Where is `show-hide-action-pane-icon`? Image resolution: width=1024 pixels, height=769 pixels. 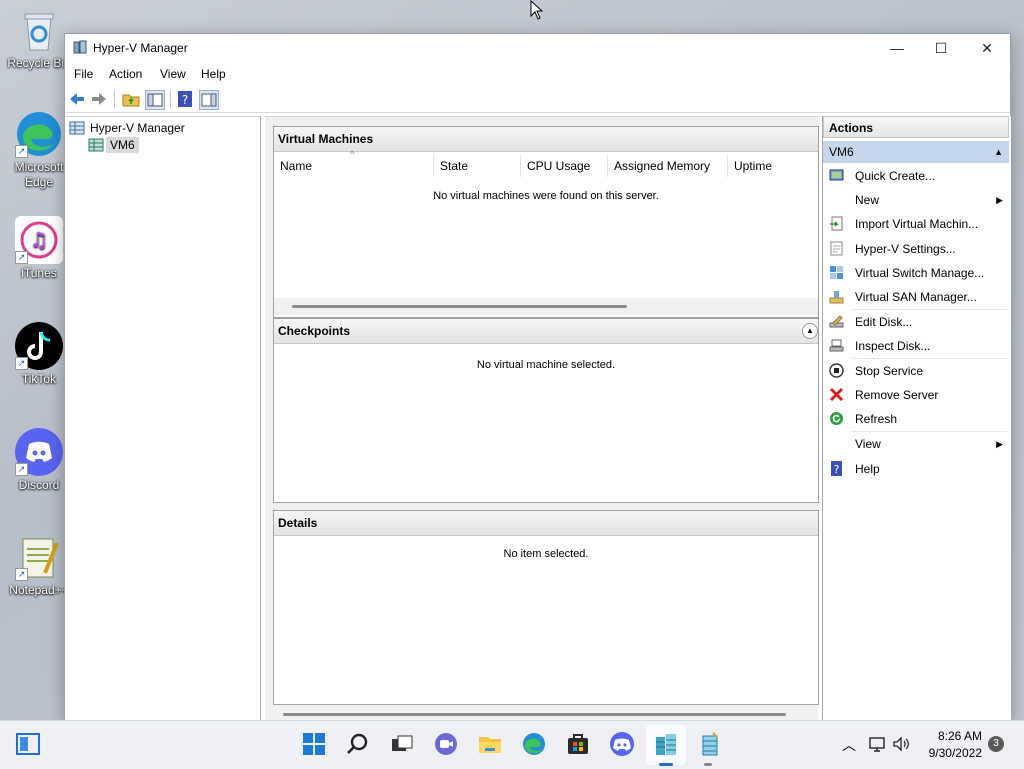 show-hide-action-pane-icon is located at coordinates (209, 100).